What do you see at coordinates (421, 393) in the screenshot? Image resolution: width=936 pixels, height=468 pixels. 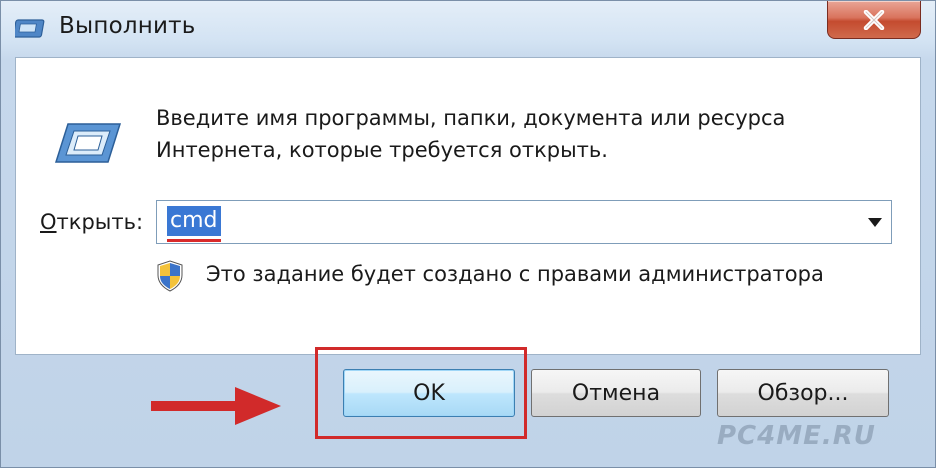 I see `ok-highlight-frame` at bounding box center [421, 393].